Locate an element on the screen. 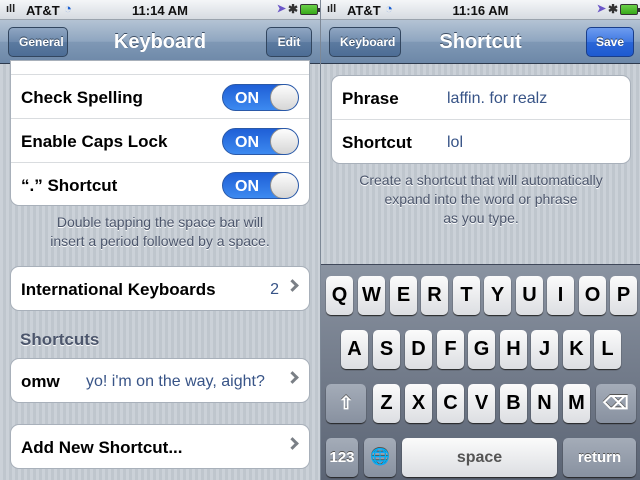  key-w: W is located at coordinates (371, 295).